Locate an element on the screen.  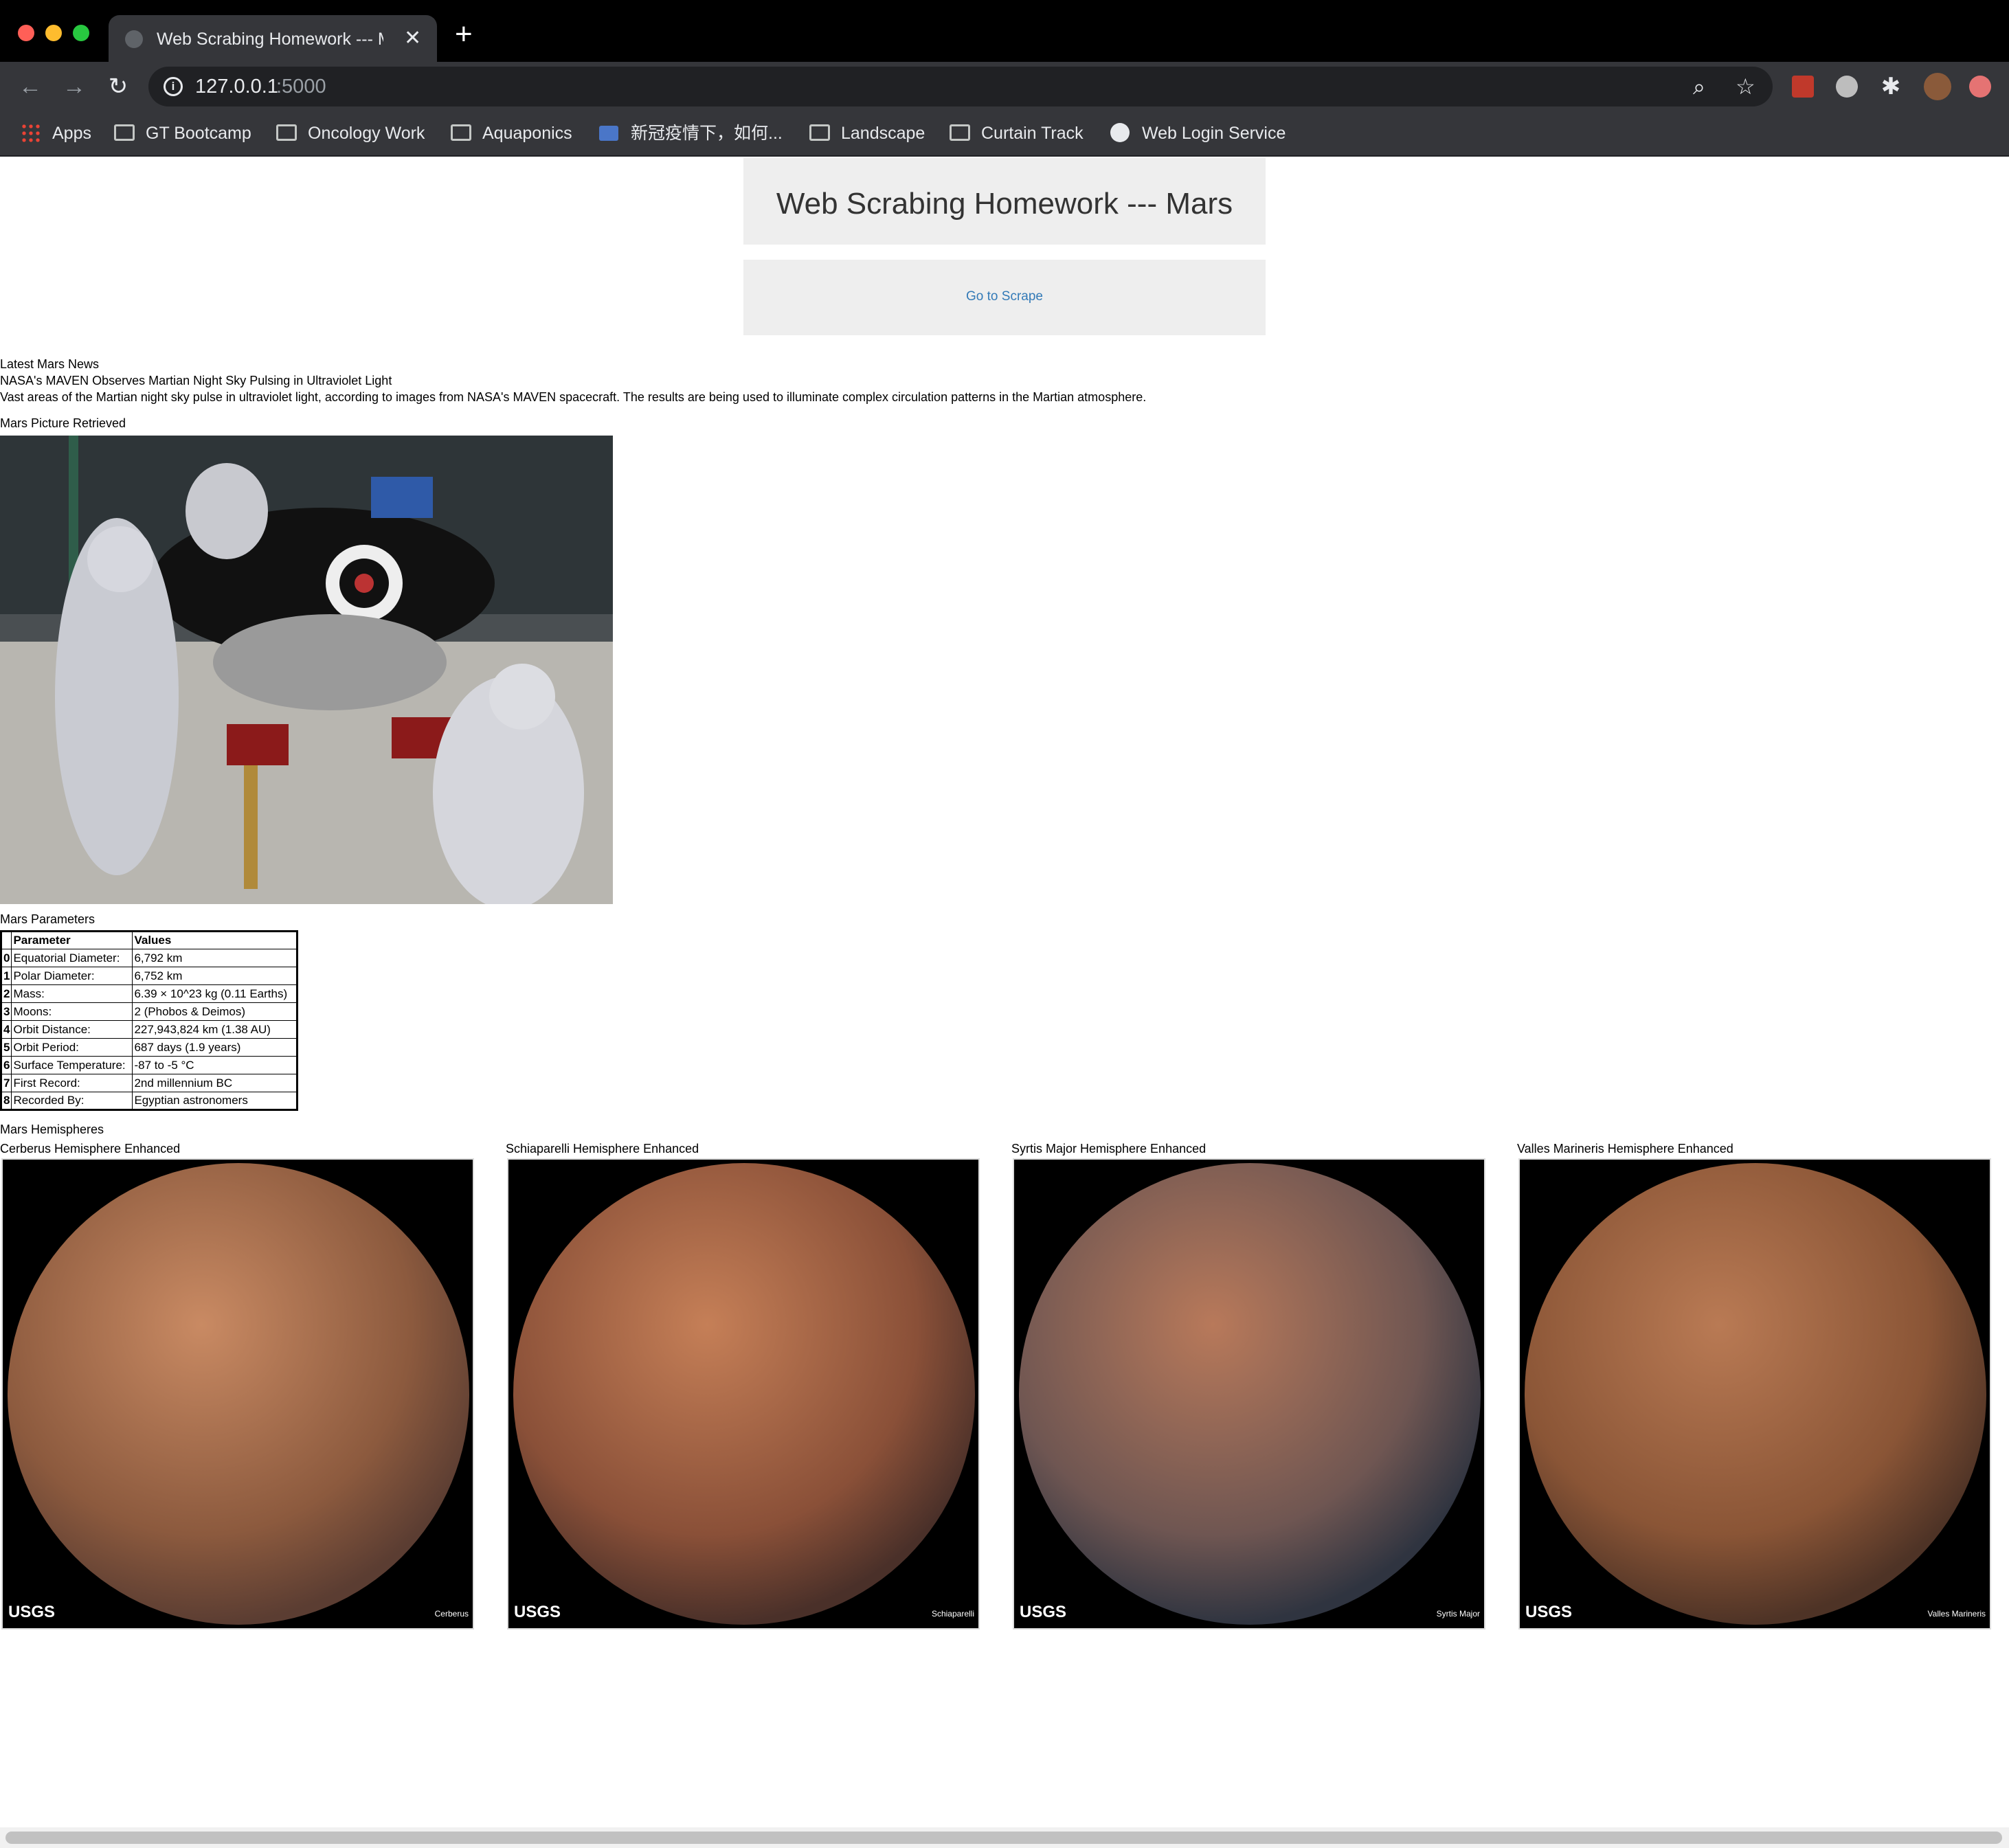
scrollbar-thumb is located at coordinates (1003, 1838).